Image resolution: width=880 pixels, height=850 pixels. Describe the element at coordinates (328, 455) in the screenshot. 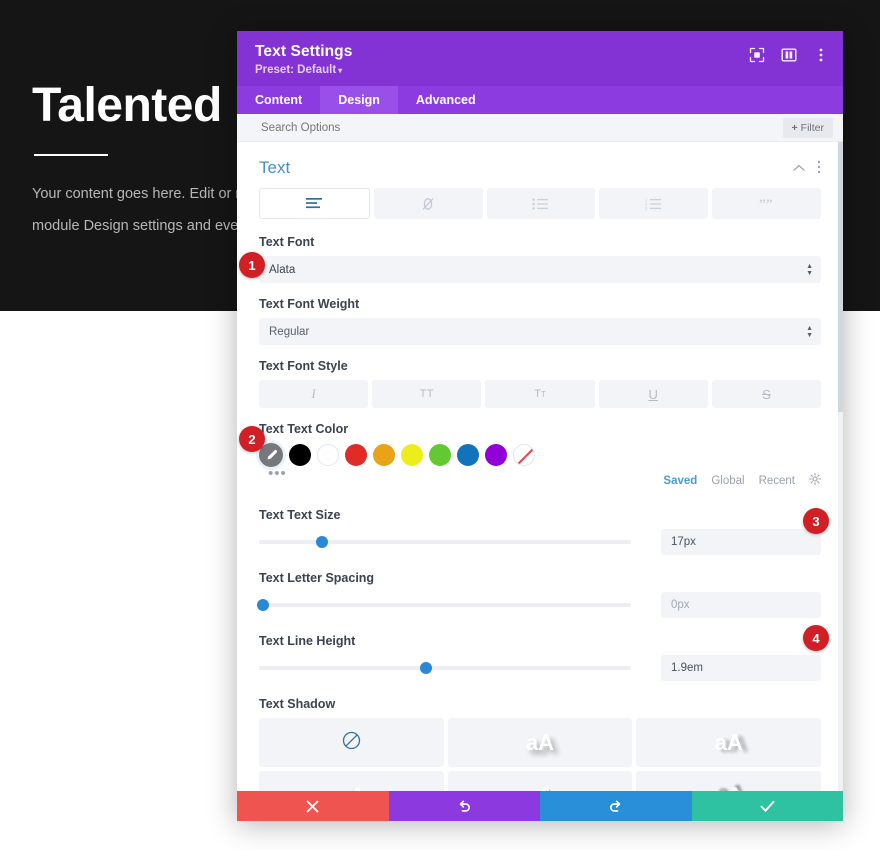

I see `swatch-white` at that location.